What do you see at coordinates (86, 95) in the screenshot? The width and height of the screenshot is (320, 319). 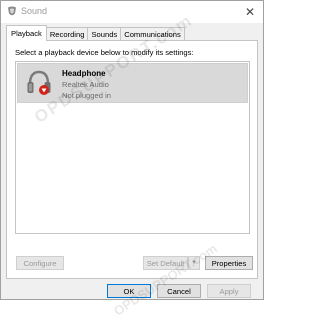 I see `device-status: Not plugged in` at bounding box center [86, 95].